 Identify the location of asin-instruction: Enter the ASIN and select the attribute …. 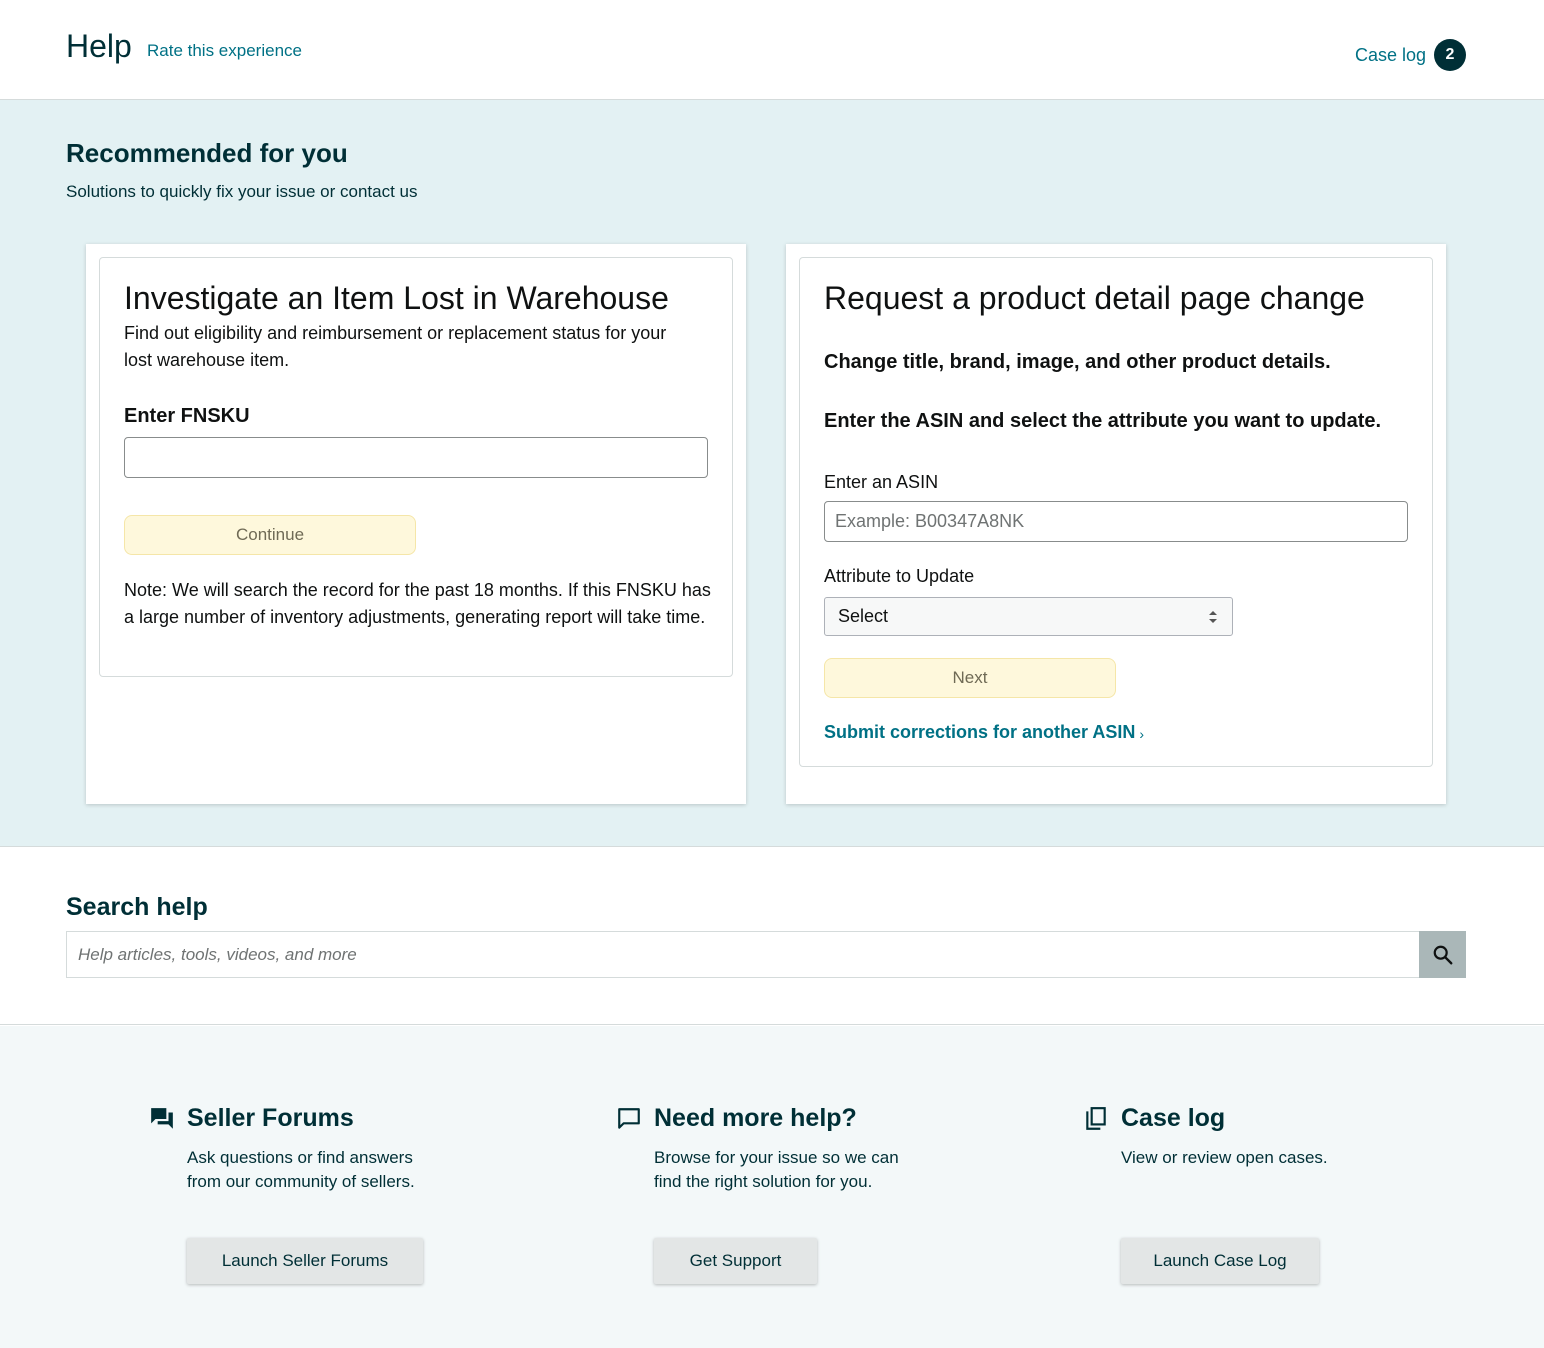
(1103, 421).